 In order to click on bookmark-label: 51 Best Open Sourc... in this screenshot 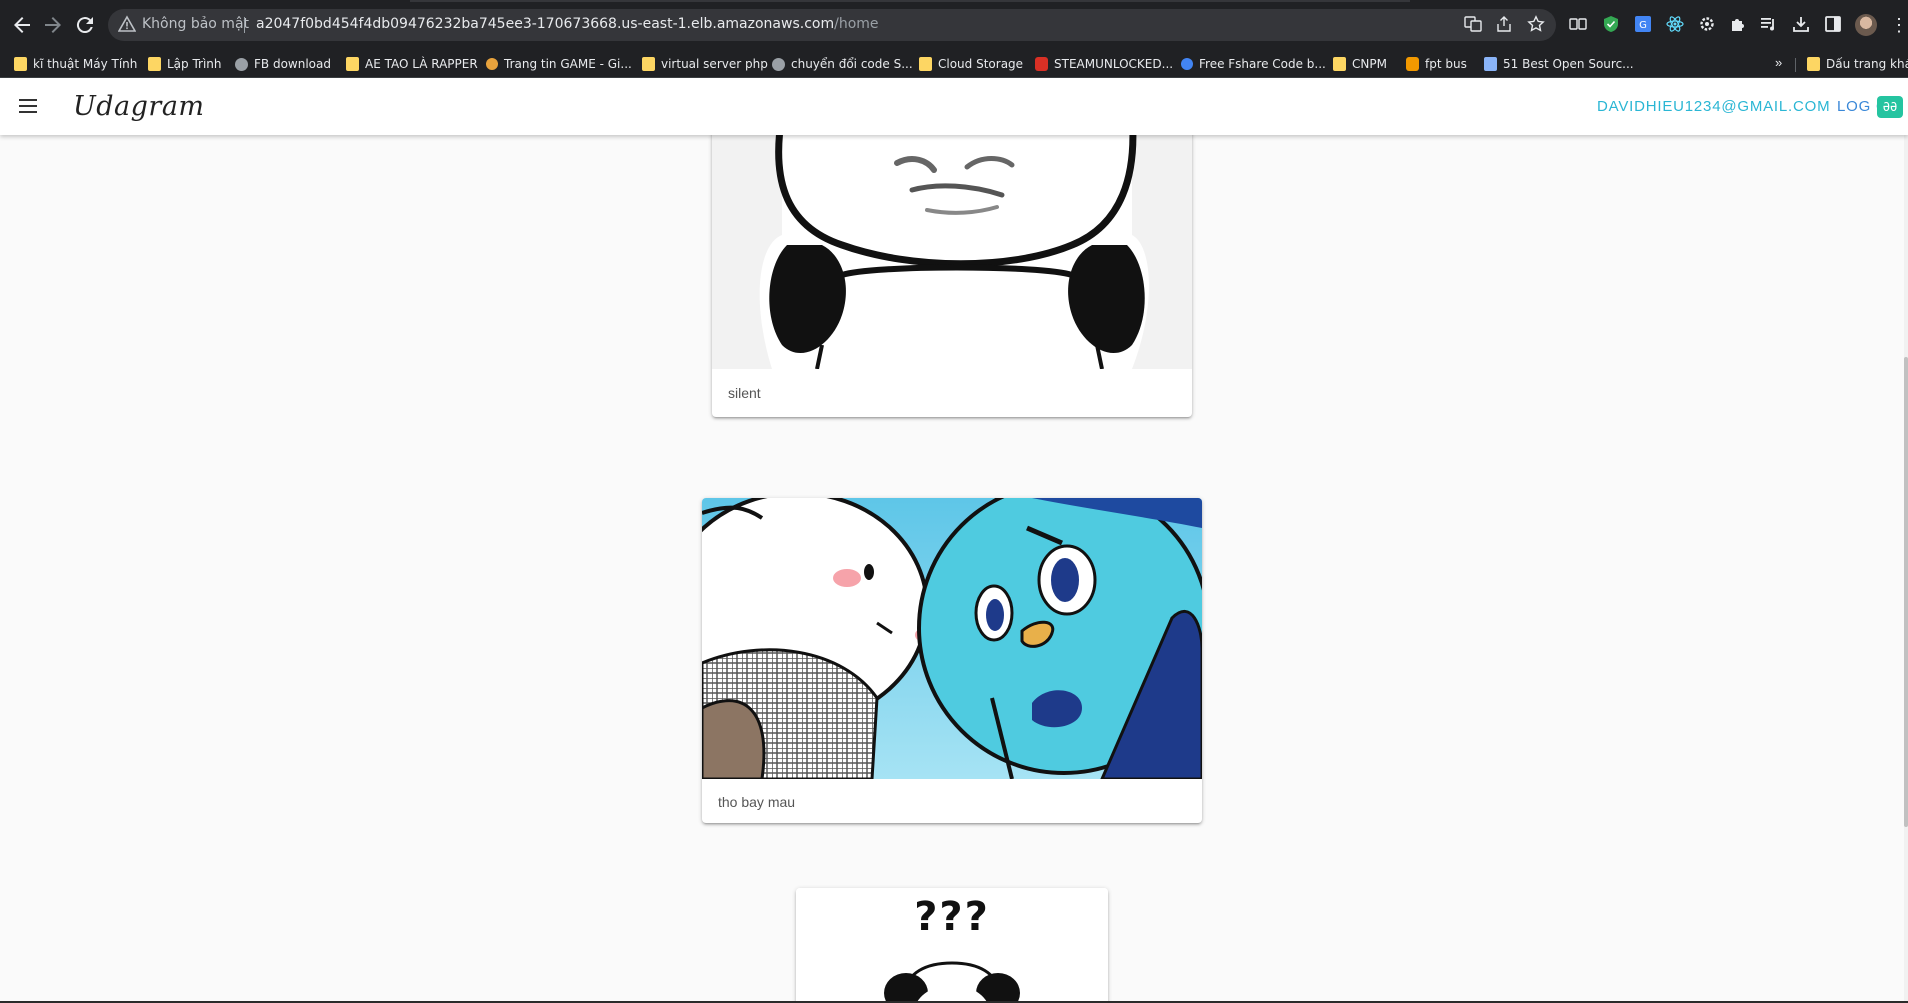, I will do `click(1568, 64)`.